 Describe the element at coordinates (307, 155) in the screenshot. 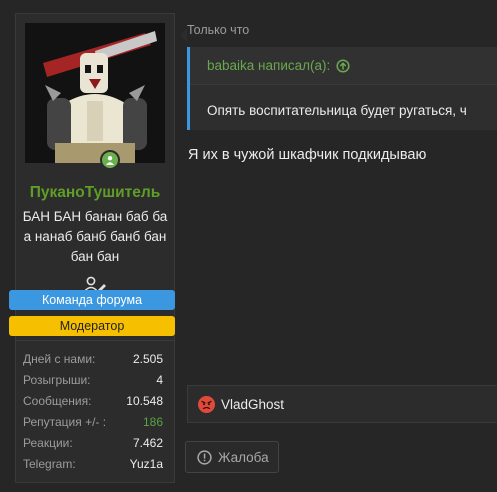

I see `post-body: Я их в чужой шкафчик подкидываю` at that location.